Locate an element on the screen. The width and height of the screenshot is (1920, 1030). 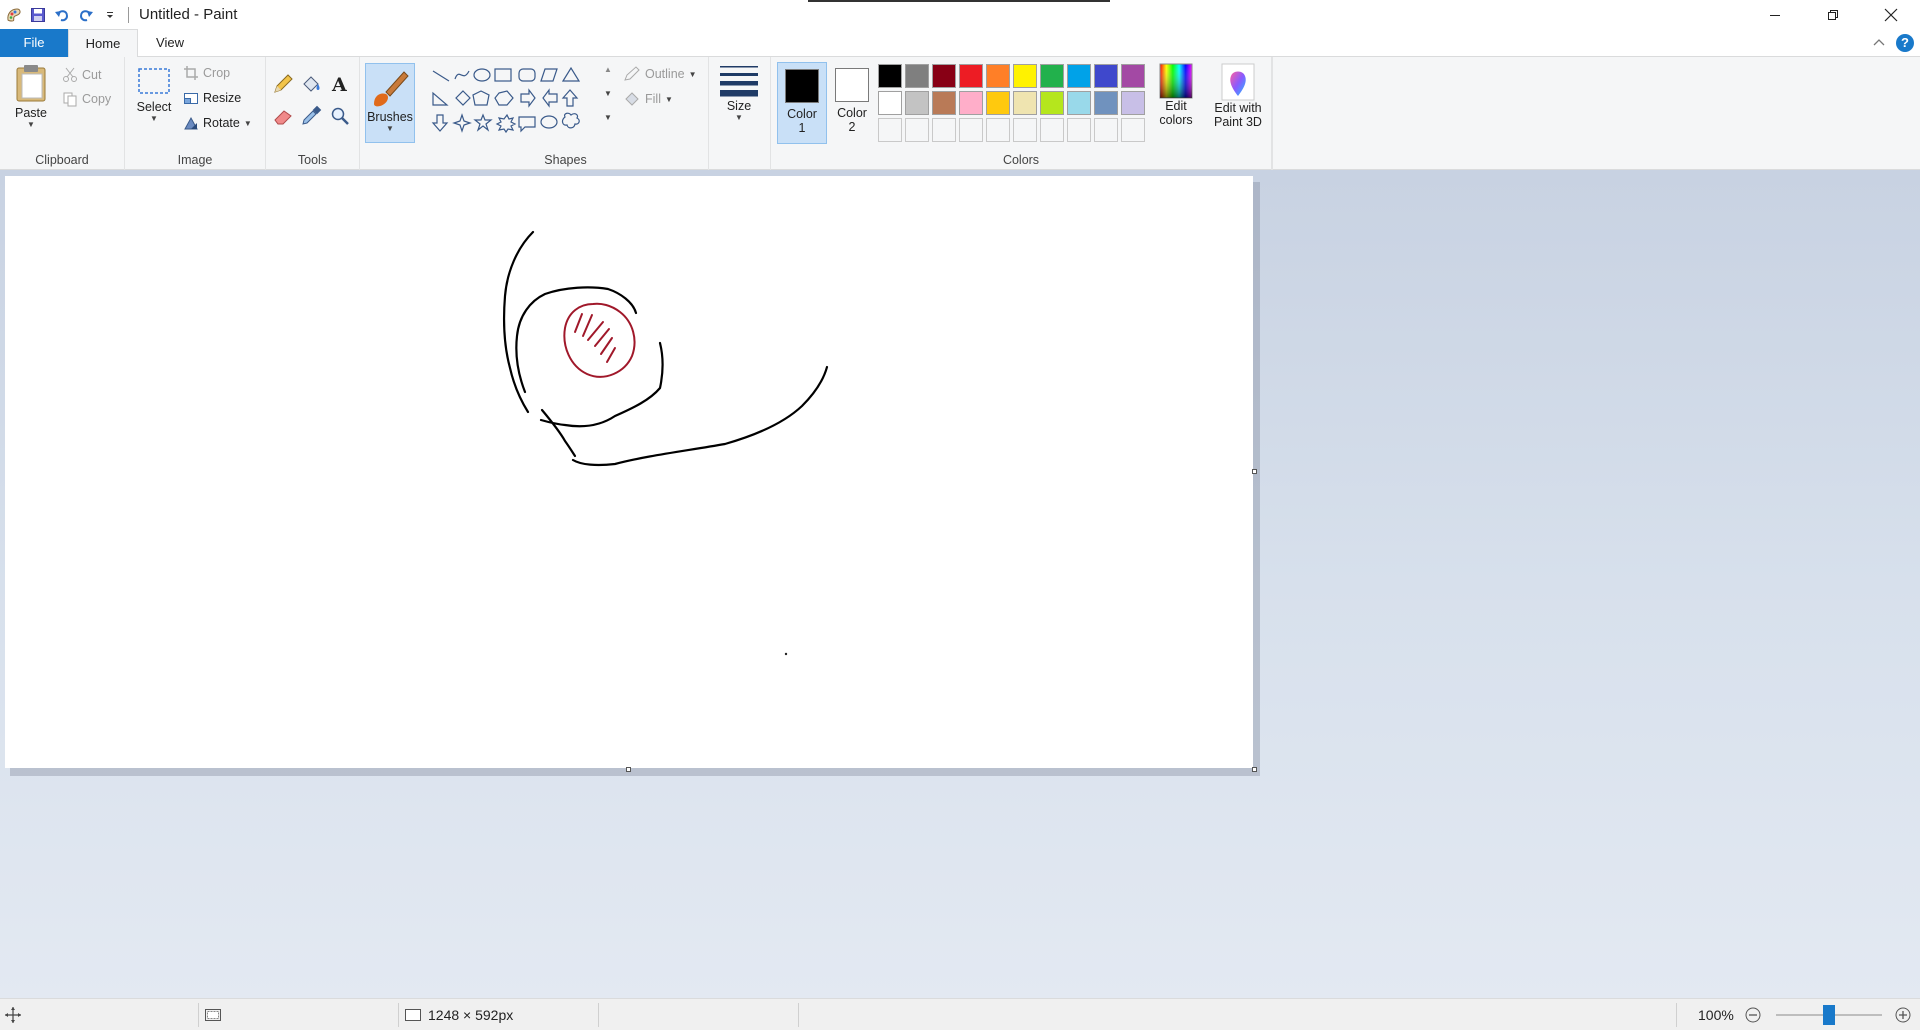
redo-icon is located at coordinates (86, 15).